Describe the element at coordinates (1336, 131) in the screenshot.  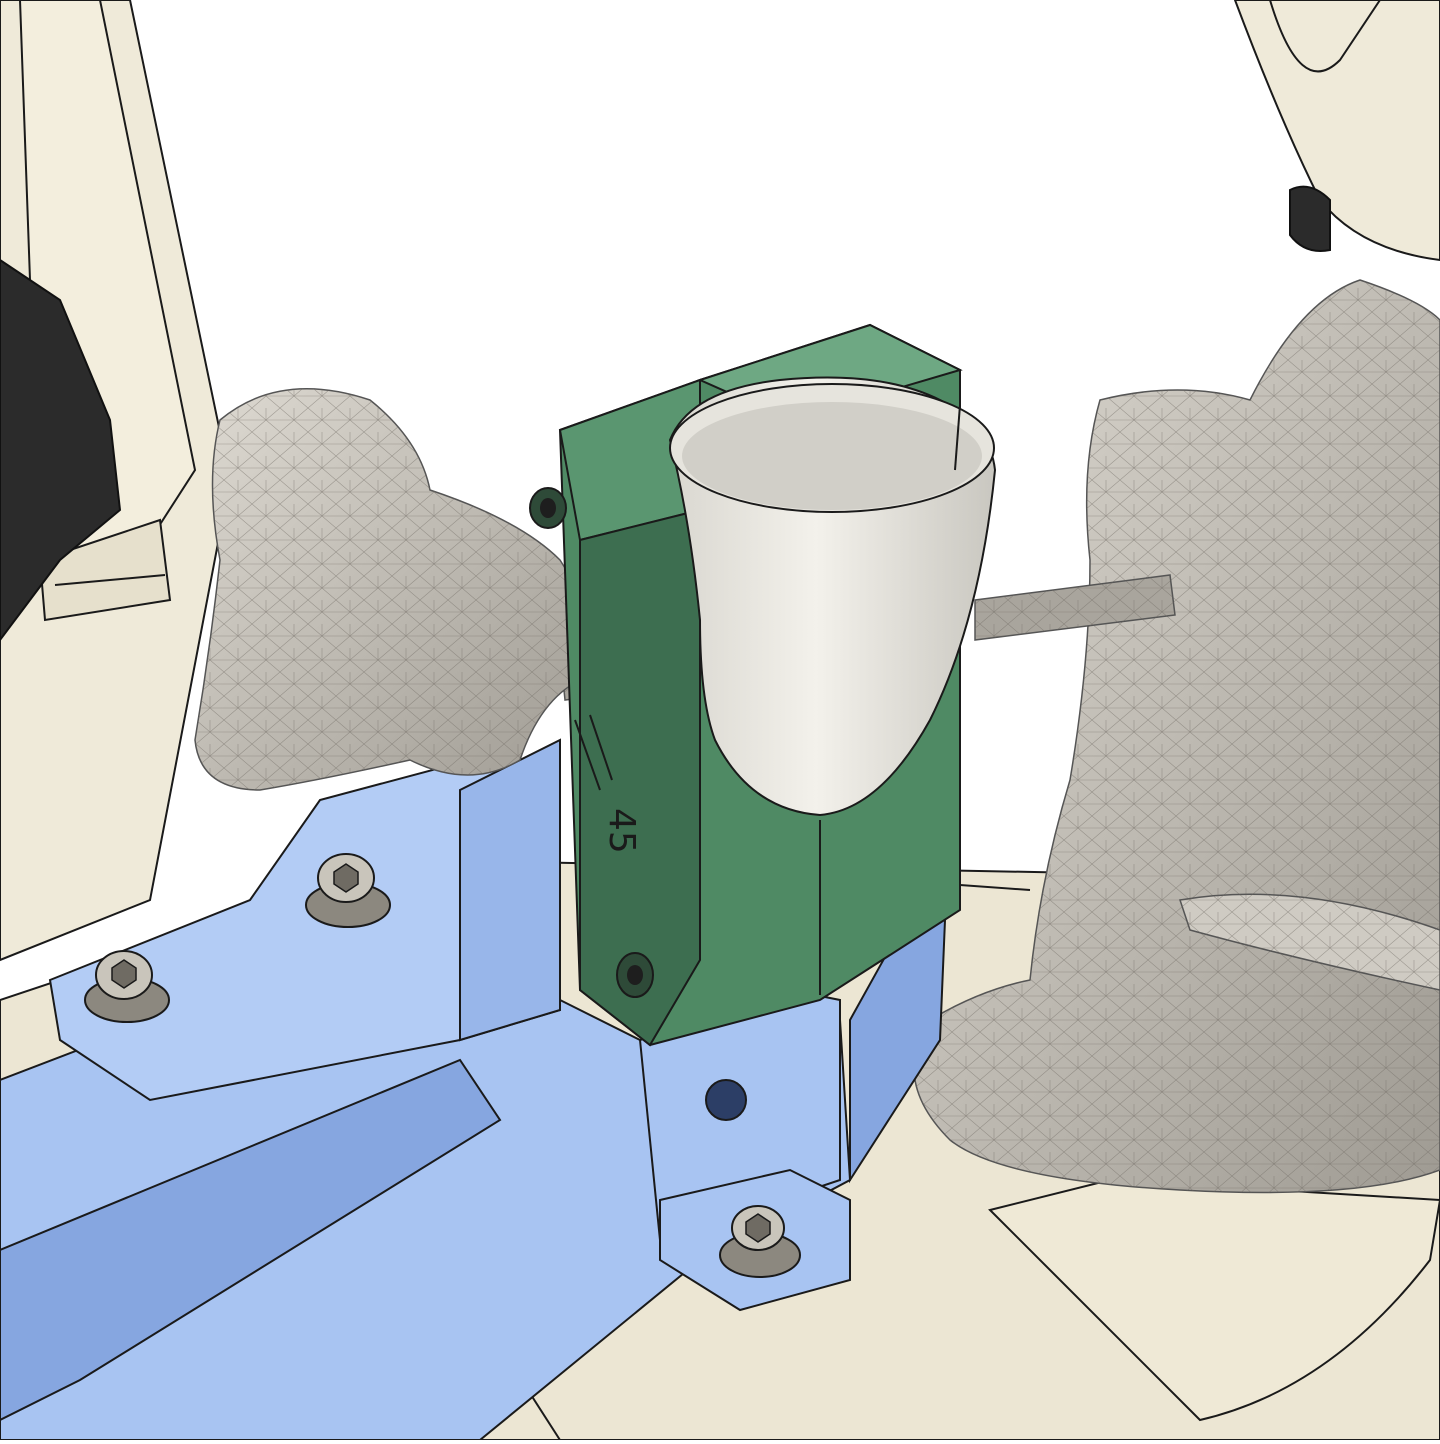
I see `right-top-part` at that location.